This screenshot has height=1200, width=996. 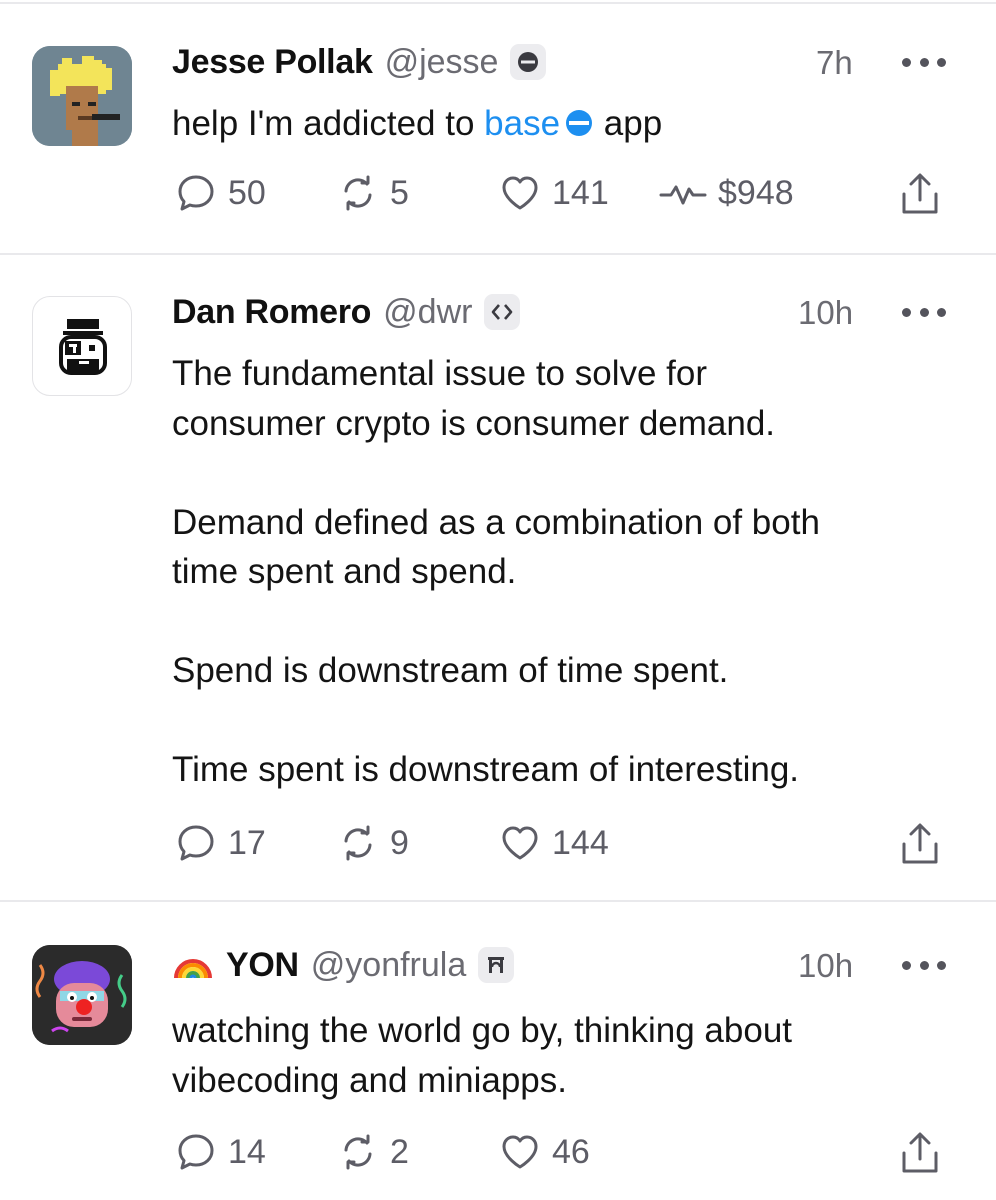 I want to click on gate-badge-icon, so click(x=496, y=965).